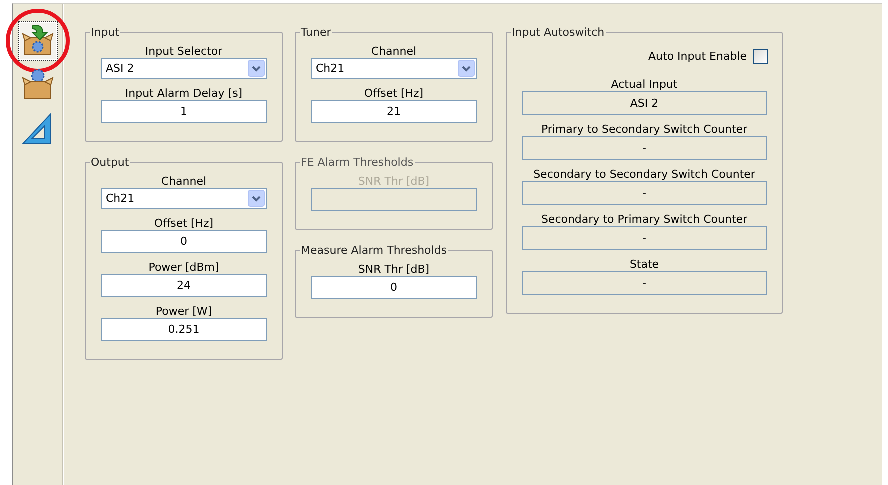  What do you see at coordinates (184, 267) in the screenshot?
I see `field-label: Power [dBm]` at bounding box center [184, 267].